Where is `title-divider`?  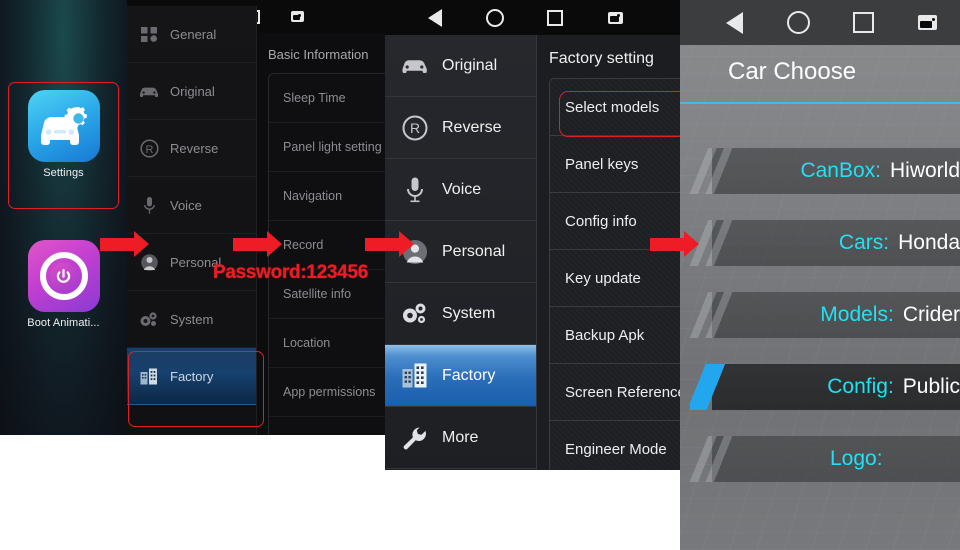 title-divider is located at coordinates (820, 103).